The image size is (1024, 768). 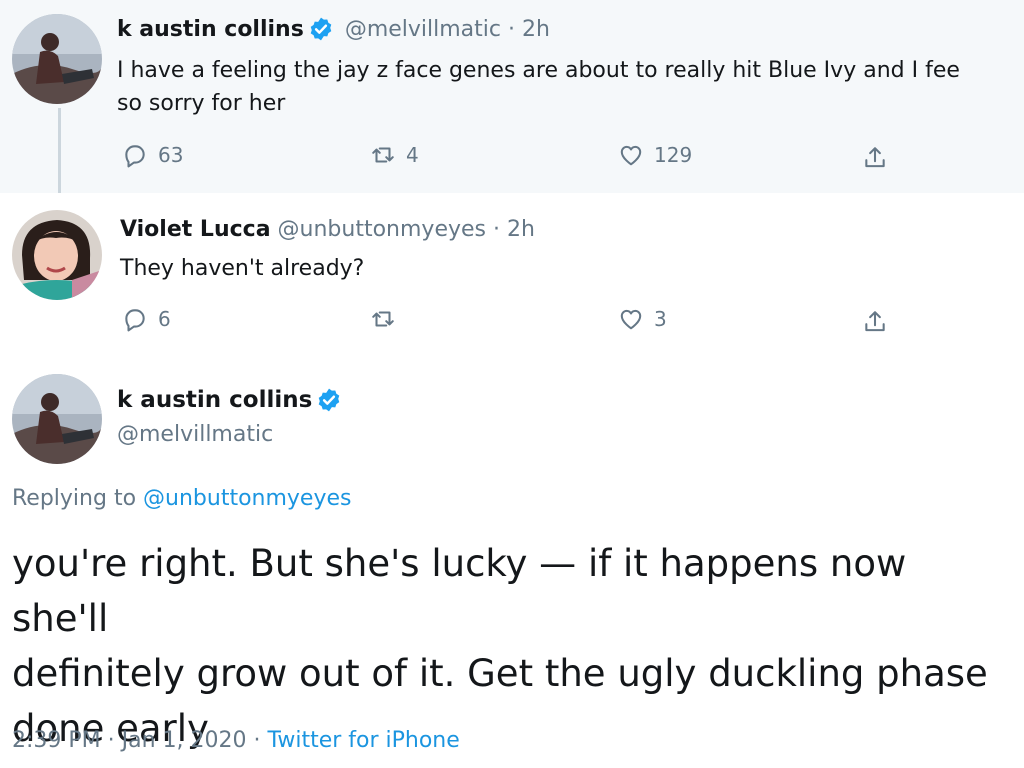 I want to click on tweet-text-line: They haven't already?, so click(x=242, y=268).